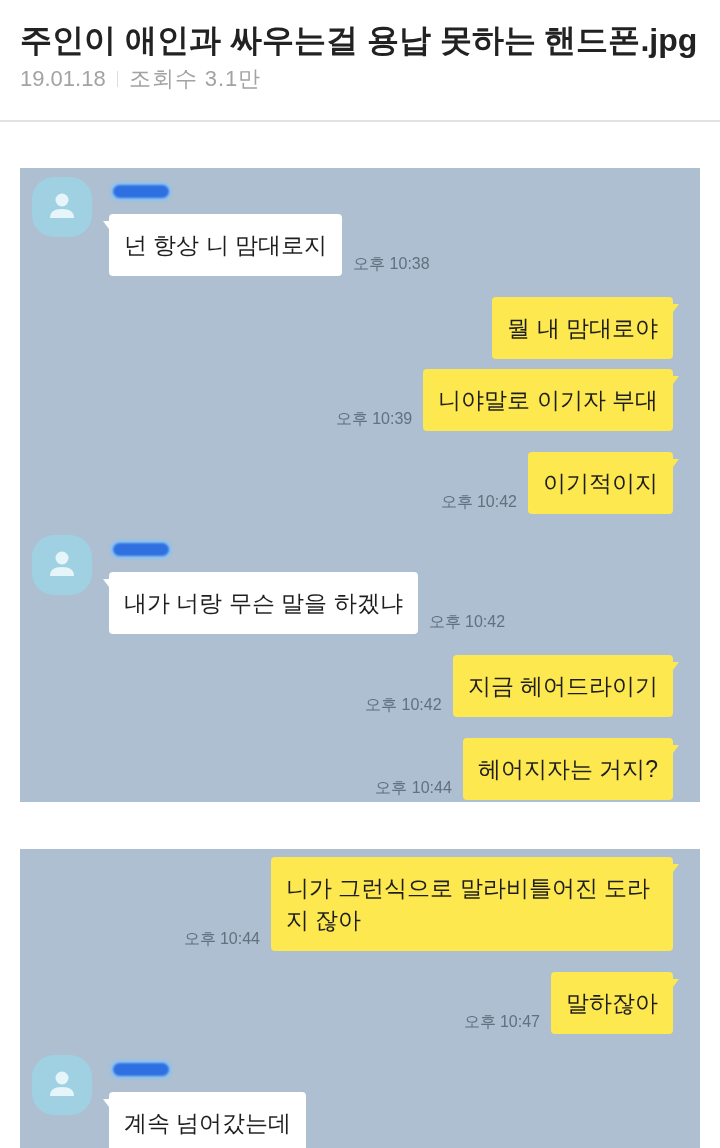 This screenshot has width=720, height=1148. What do you see at coordinates (195, 79) in the screenshot?
I see `view-count: 조회수 3.1만` at bounding box center [195, 79].